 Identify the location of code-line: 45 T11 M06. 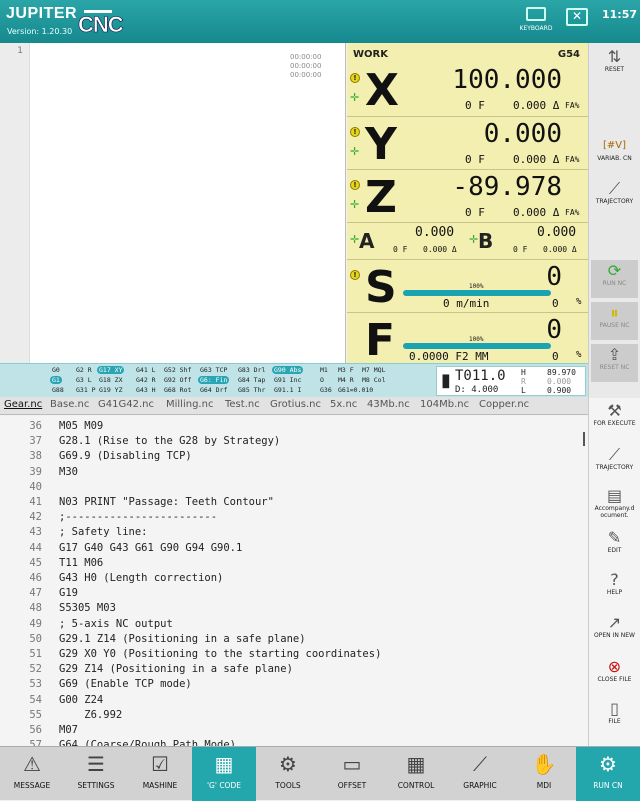
(294, 563).